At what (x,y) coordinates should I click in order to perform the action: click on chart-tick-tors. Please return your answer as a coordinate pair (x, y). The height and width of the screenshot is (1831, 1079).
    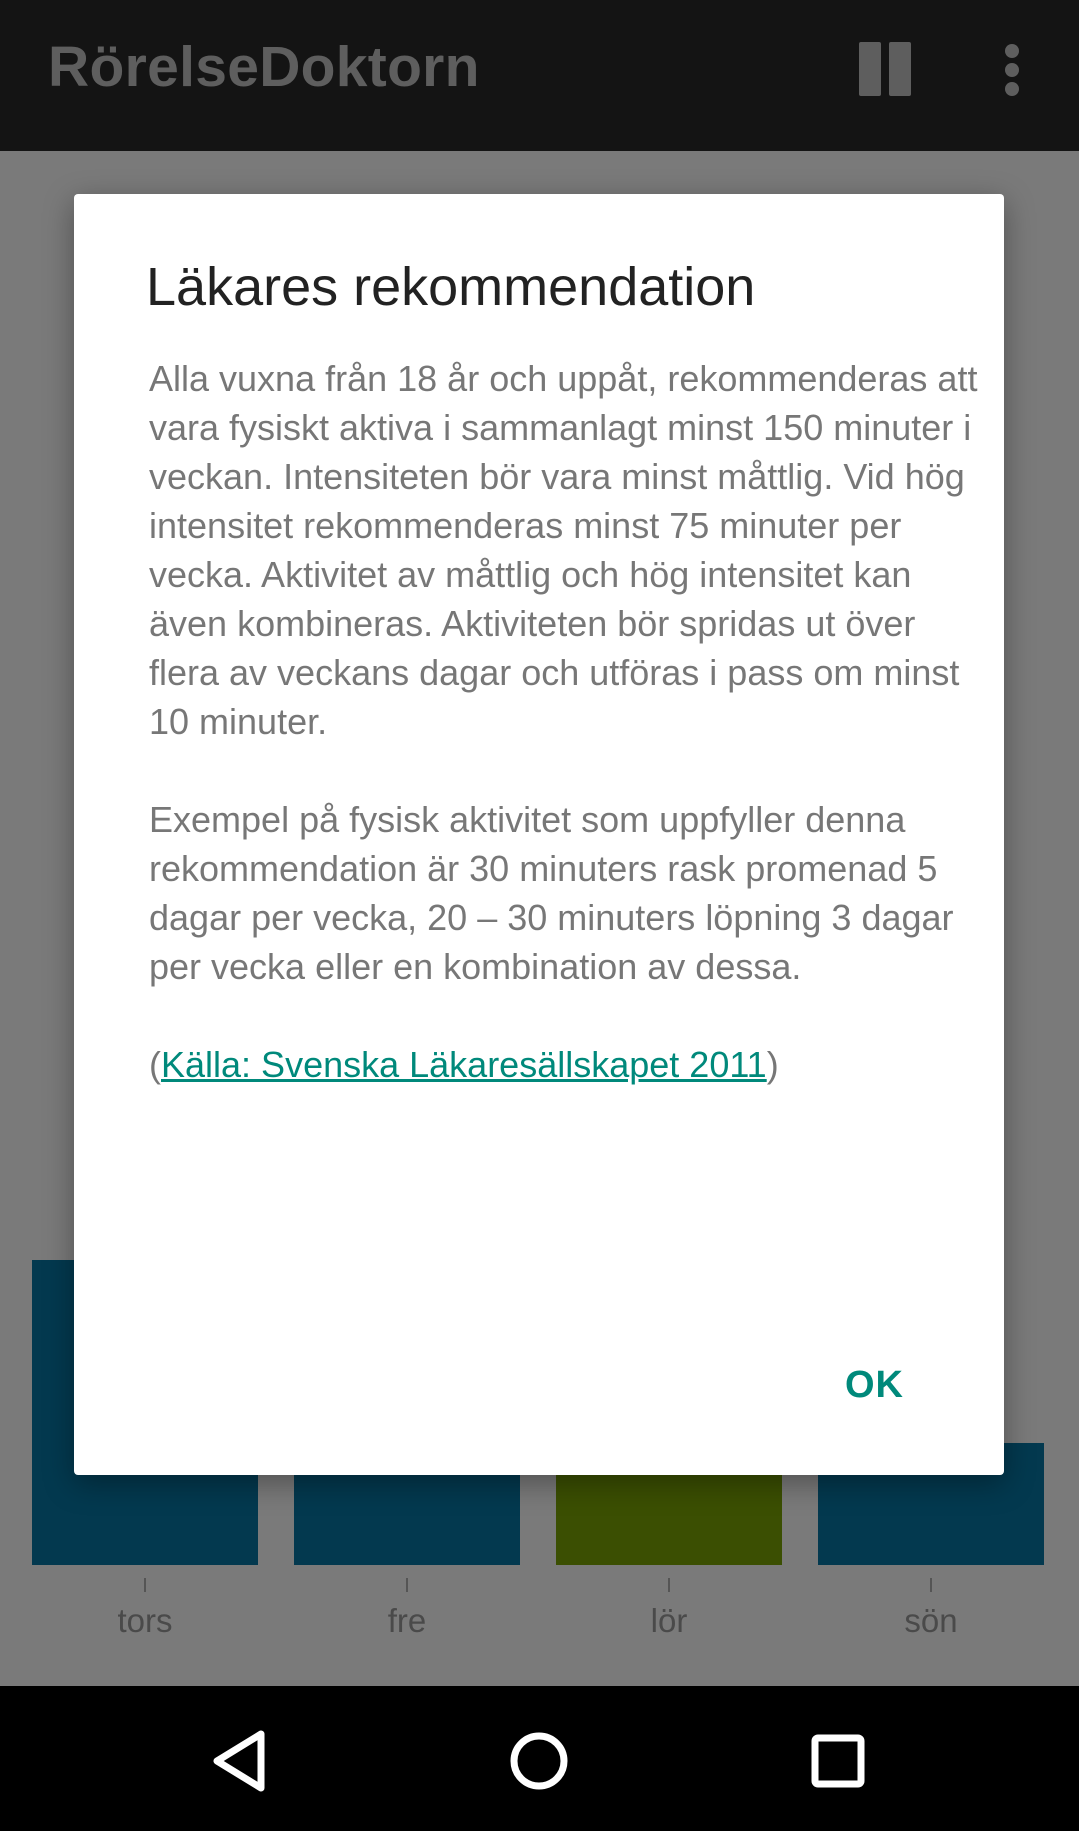
    Looking at the image, I should click on (145, 1585).